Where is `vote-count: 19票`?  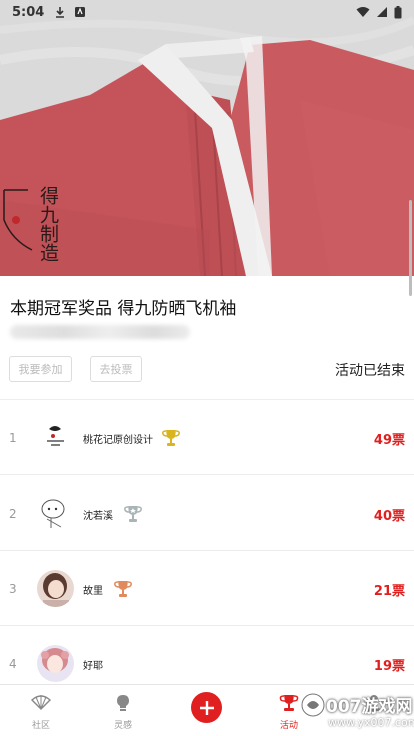 vote-count: 19票 is located at coordinates (389, 666).